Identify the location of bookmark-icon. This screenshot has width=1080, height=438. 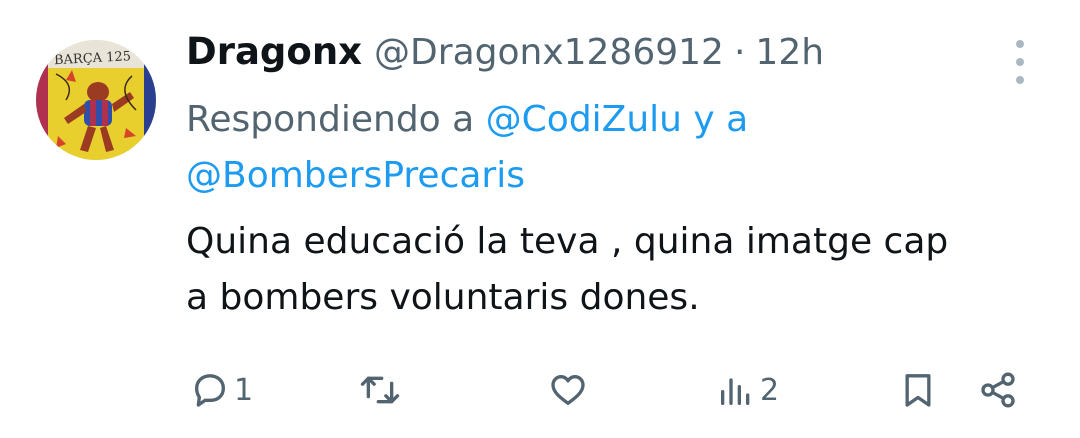
(918, 390).